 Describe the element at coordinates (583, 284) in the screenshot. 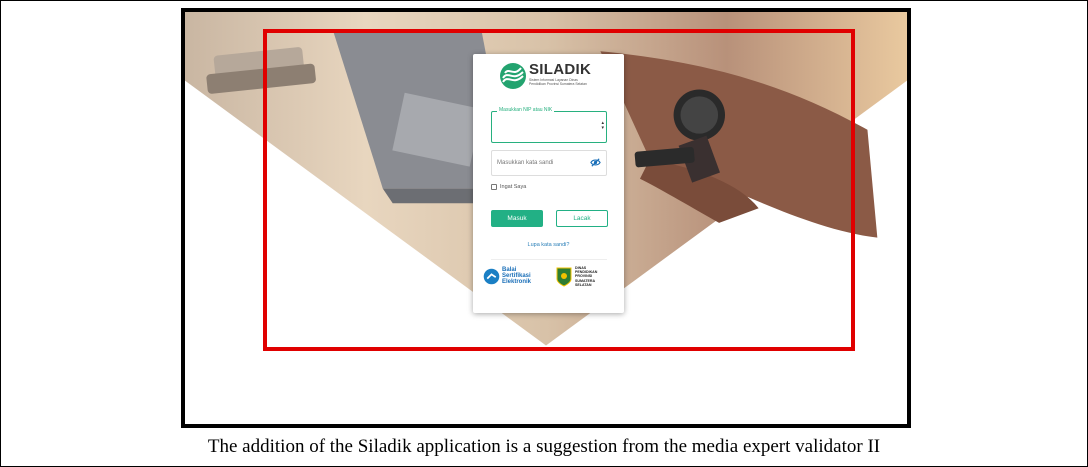

I see `dinas-line-5: SELATAN` at that location.